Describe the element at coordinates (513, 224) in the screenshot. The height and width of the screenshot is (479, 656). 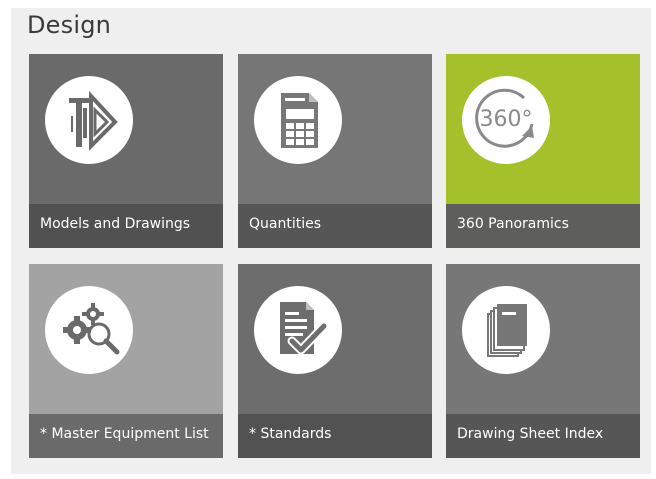
I see `tile-label: 360 Panoramics` at that location.